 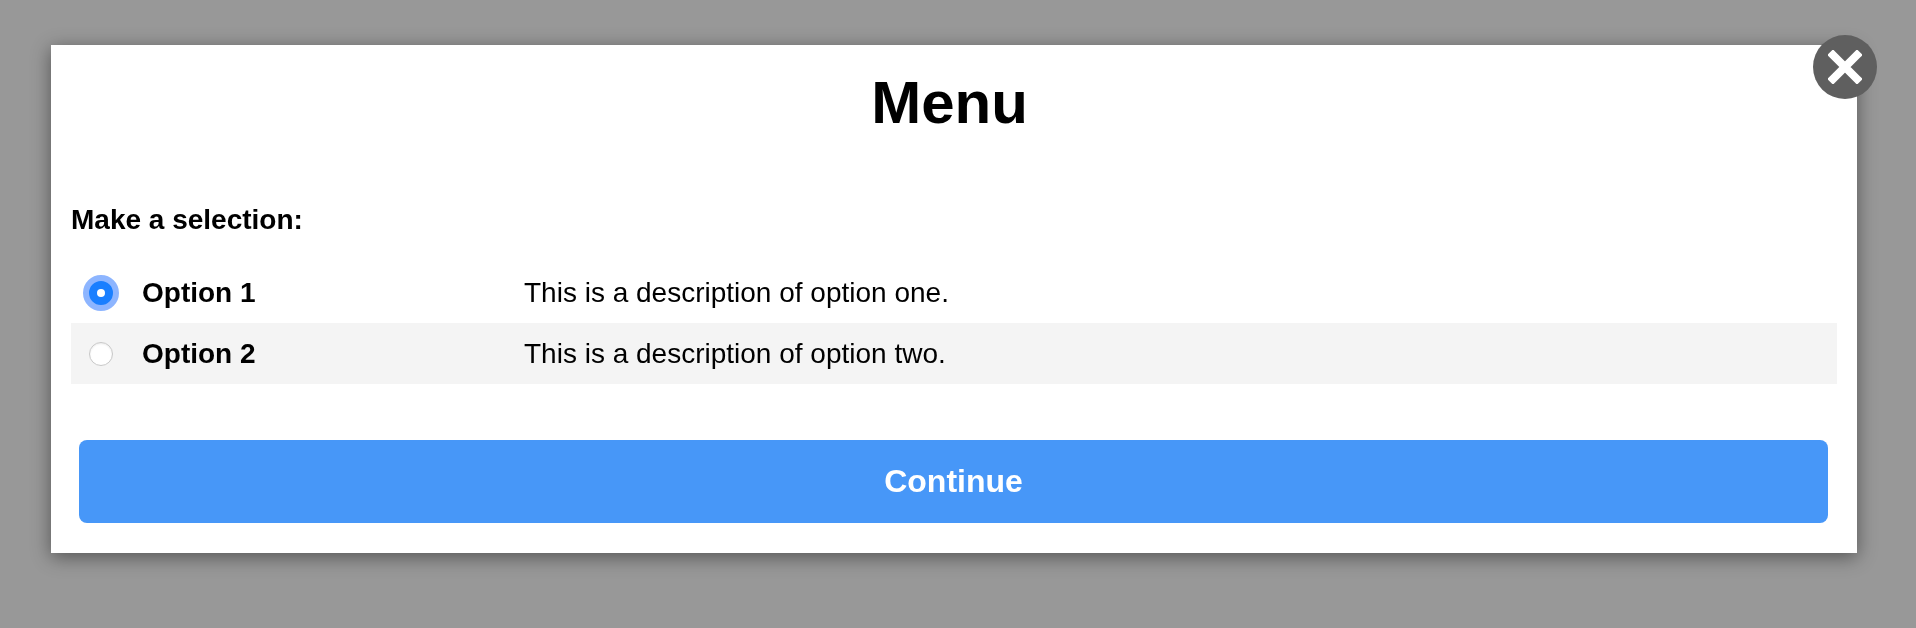 What do you see at coordinates (954, 353) in the screenshot?
I see `option-row: Option 2 This is a description of option two.` at bounding box center [954, 353].